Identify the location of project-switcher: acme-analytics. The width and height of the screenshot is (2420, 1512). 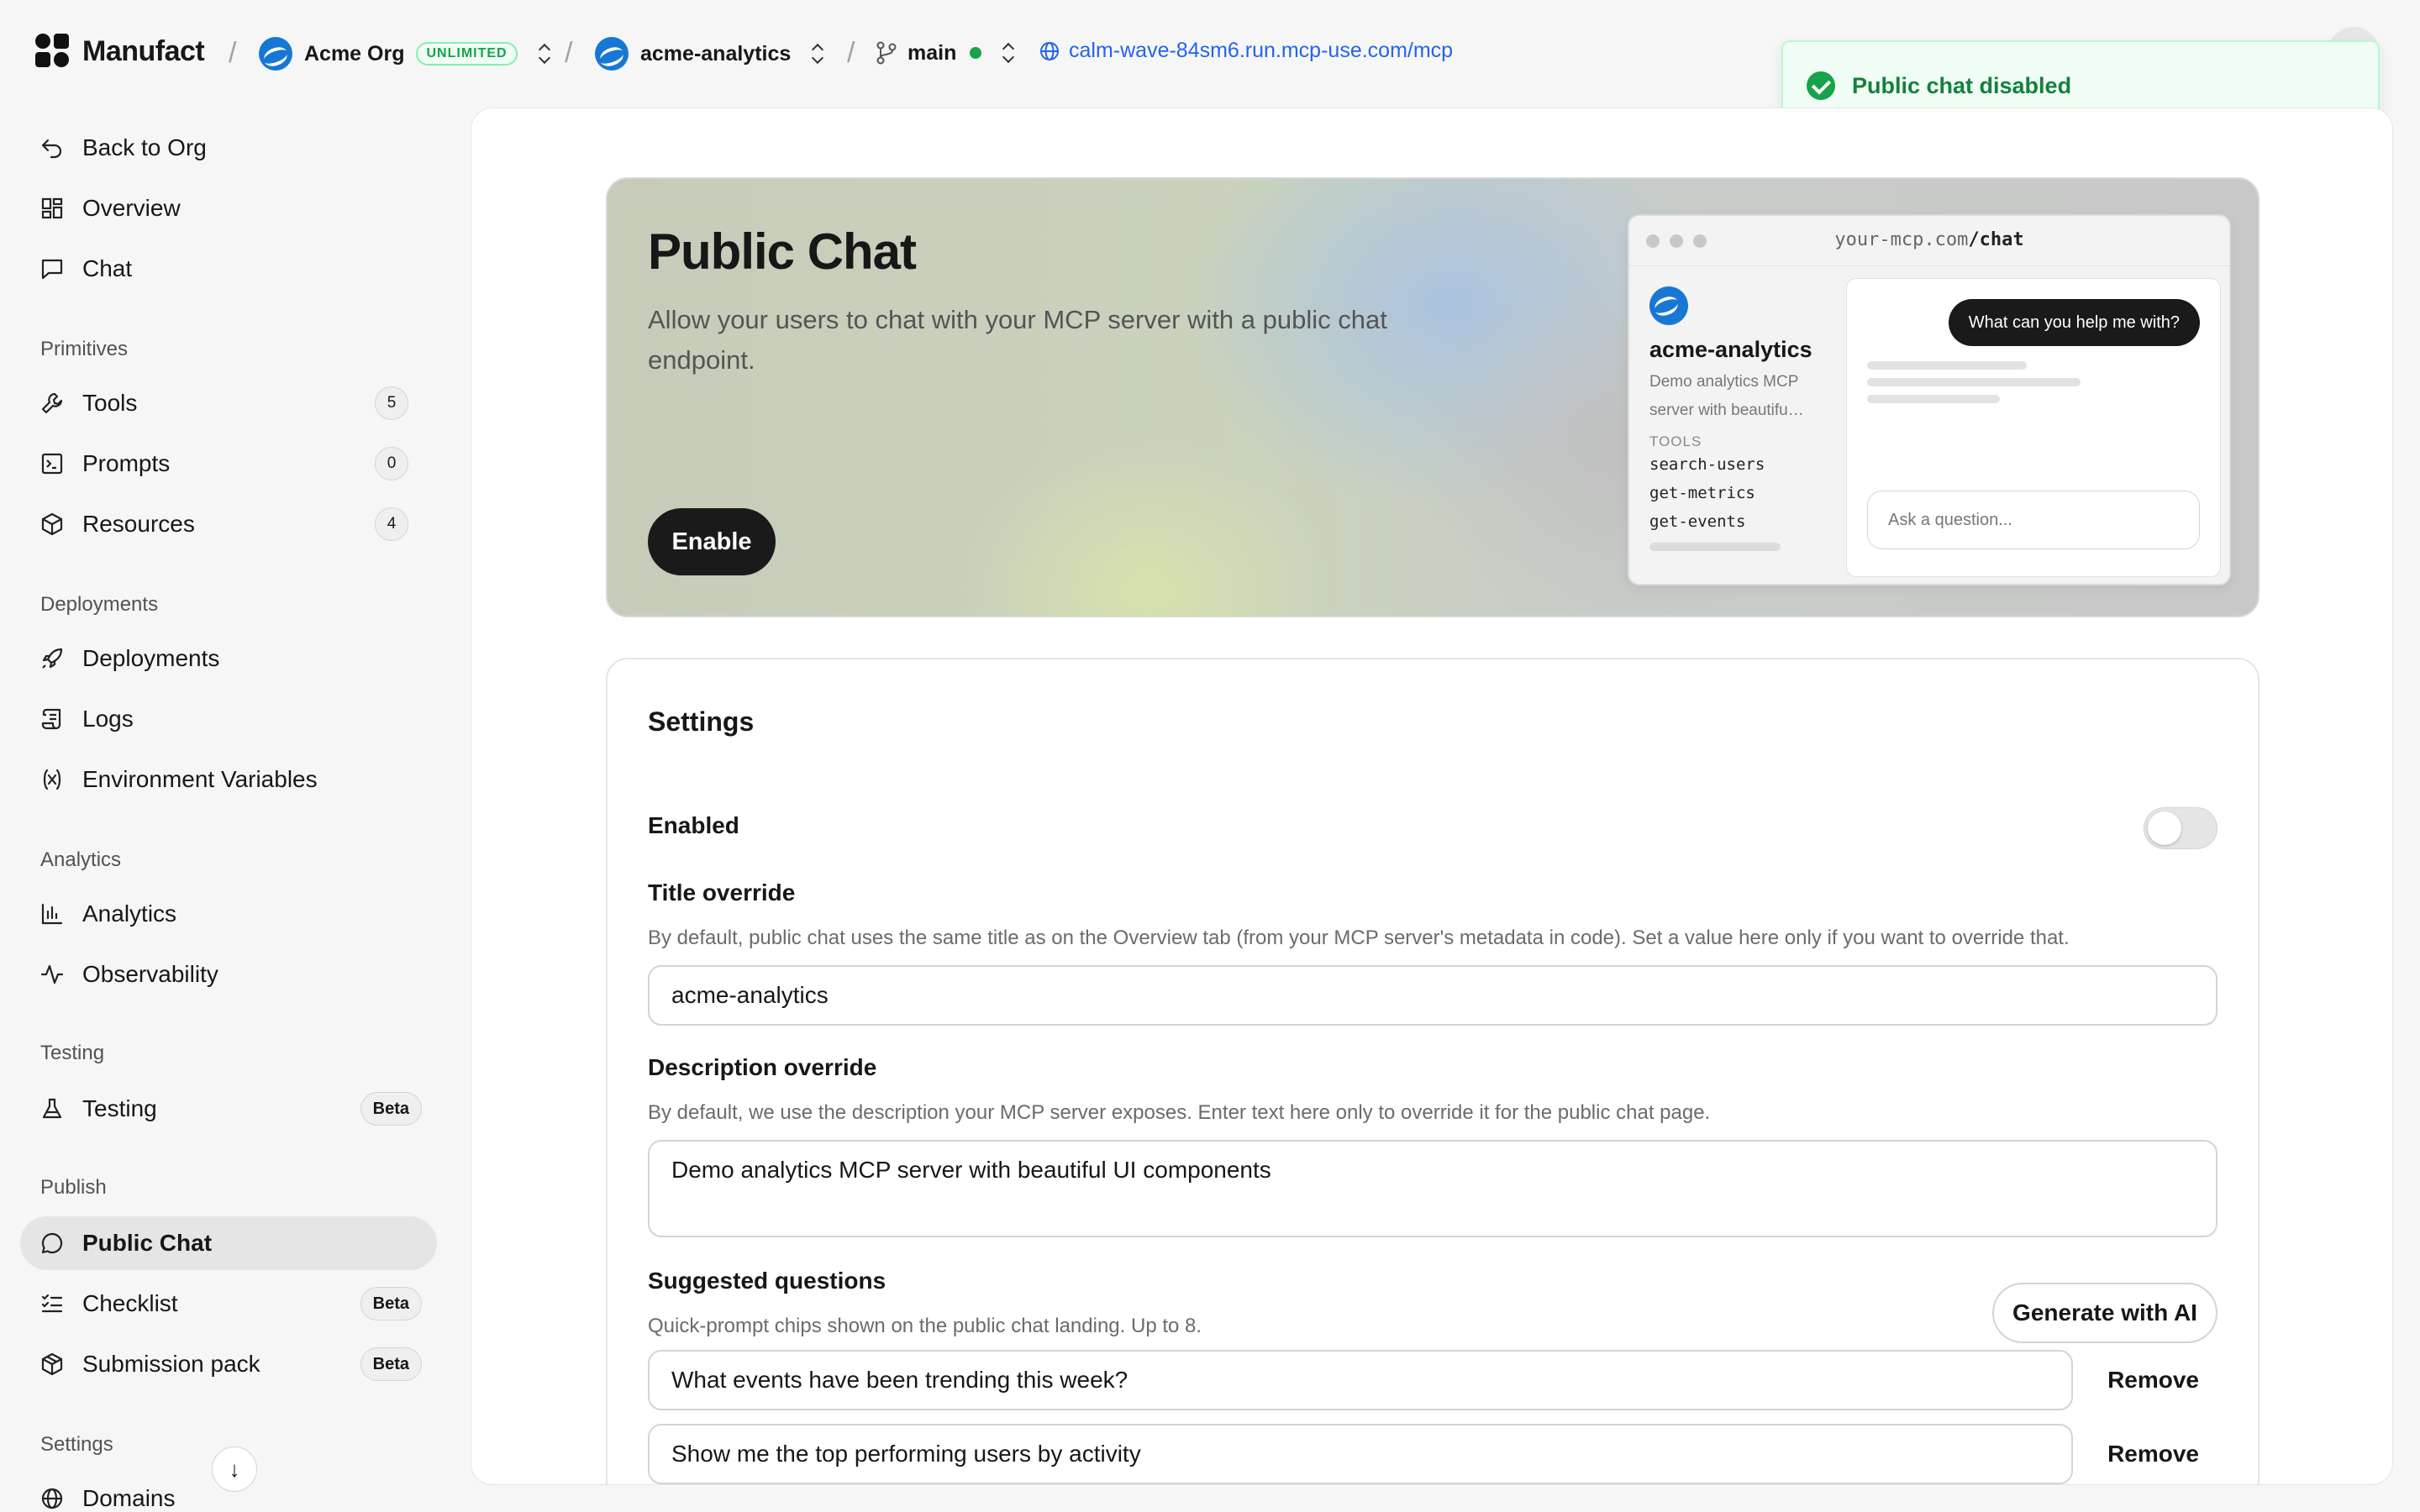
(709, 54).